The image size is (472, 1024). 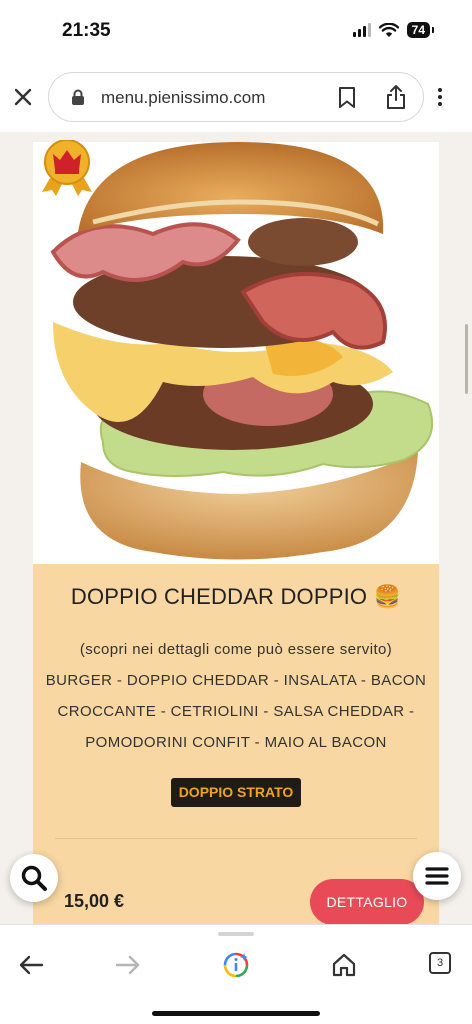 I want to click on hamburger-menu-icon, so click(x=437, y=876).